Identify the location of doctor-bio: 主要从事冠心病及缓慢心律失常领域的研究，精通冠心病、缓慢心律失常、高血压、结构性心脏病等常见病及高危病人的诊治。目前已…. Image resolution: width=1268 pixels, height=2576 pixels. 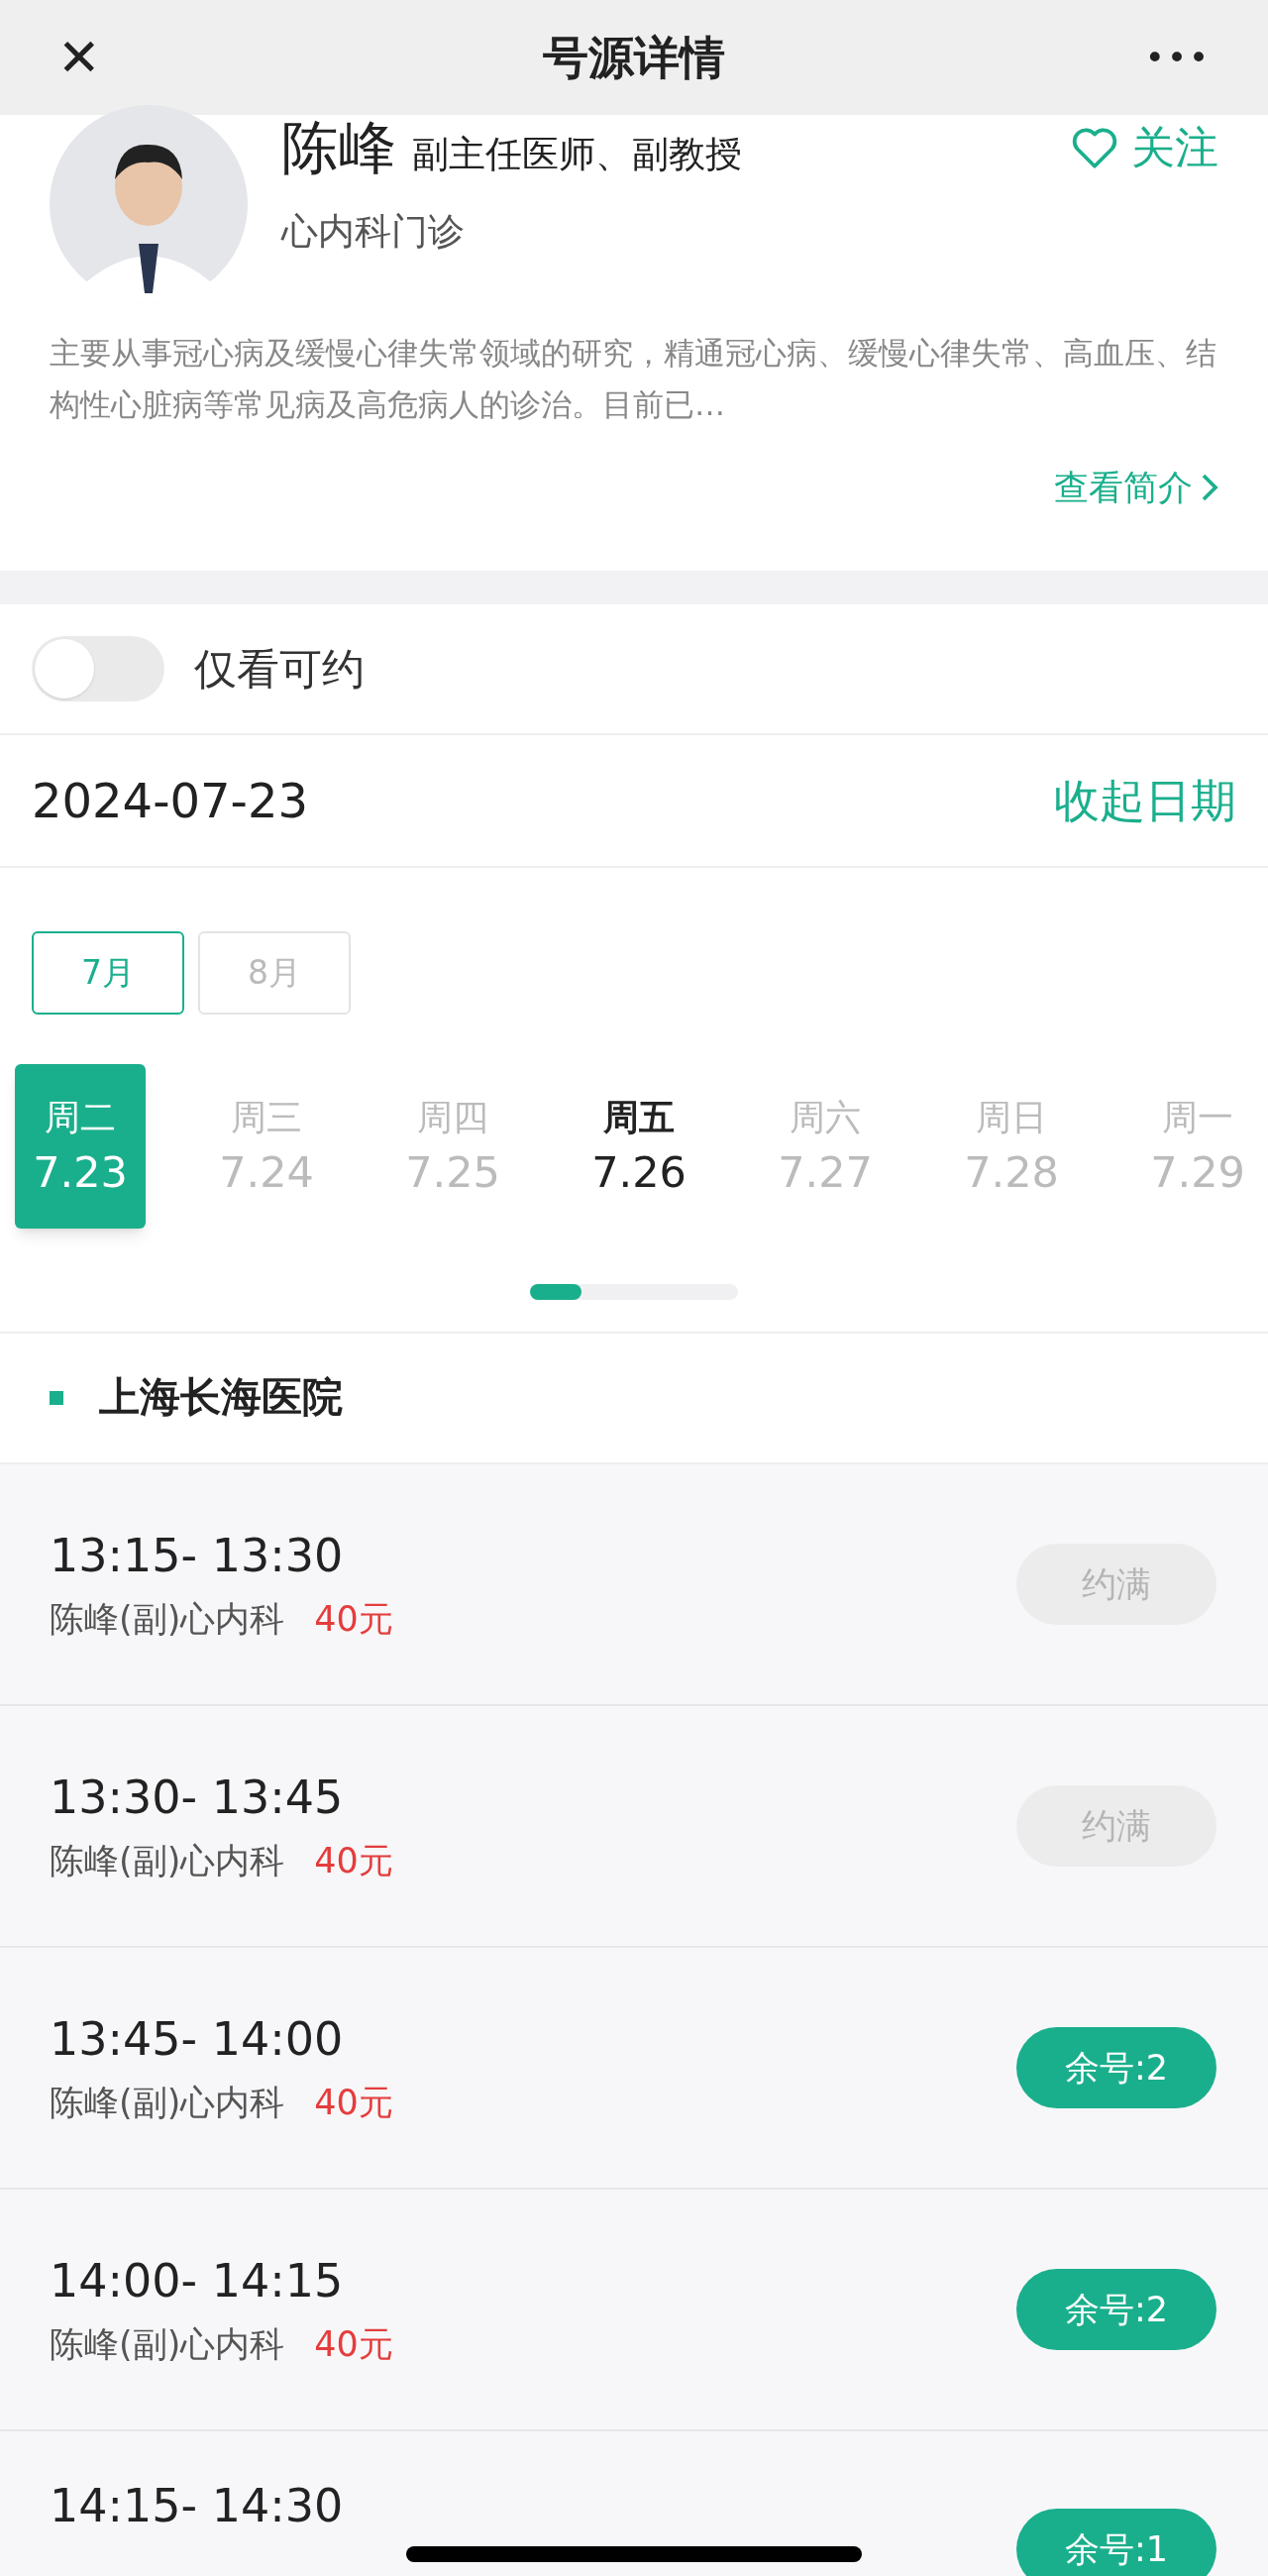
(633, 379).